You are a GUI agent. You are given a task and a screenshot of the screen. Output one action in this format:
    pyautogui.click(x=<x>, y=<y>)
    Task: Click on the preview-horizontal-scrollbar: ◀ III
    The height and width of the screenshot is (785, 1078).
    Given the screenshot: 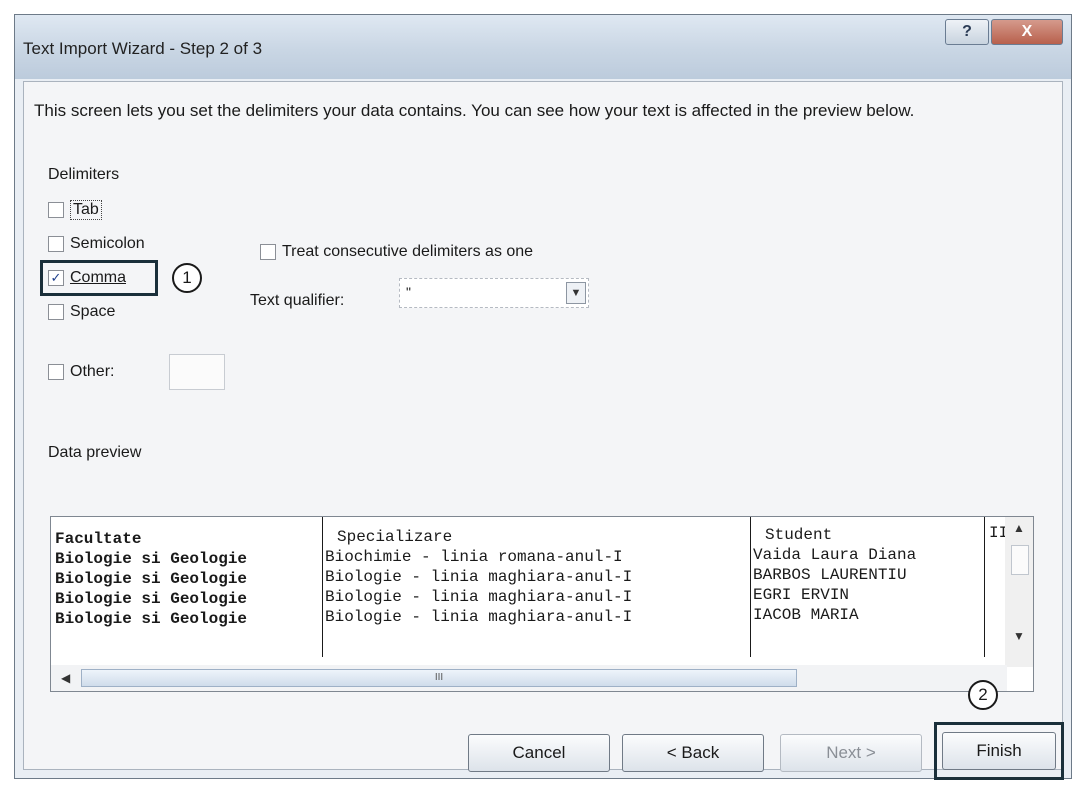 What is the action you would take?
    pyautogui.click(x=529, y=678)
    